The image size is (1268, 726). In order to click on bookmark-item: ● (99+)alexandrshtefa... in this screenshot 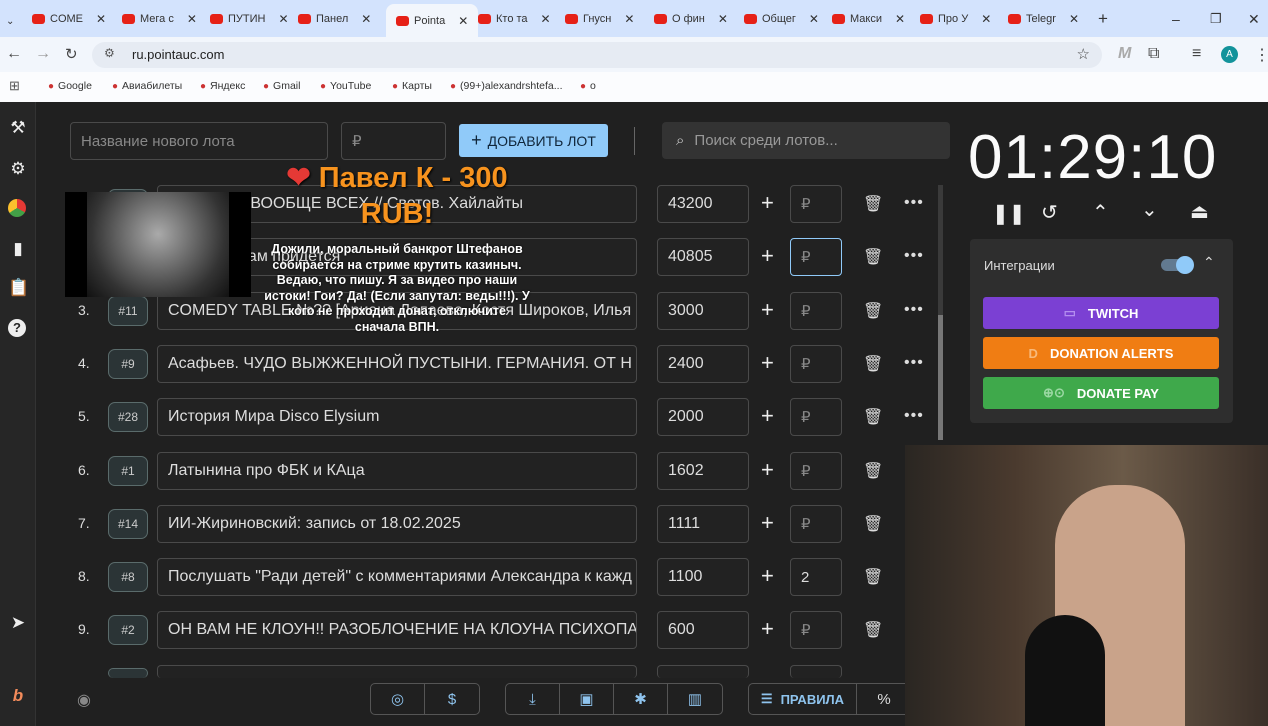, I will do `click(506, 86)`.